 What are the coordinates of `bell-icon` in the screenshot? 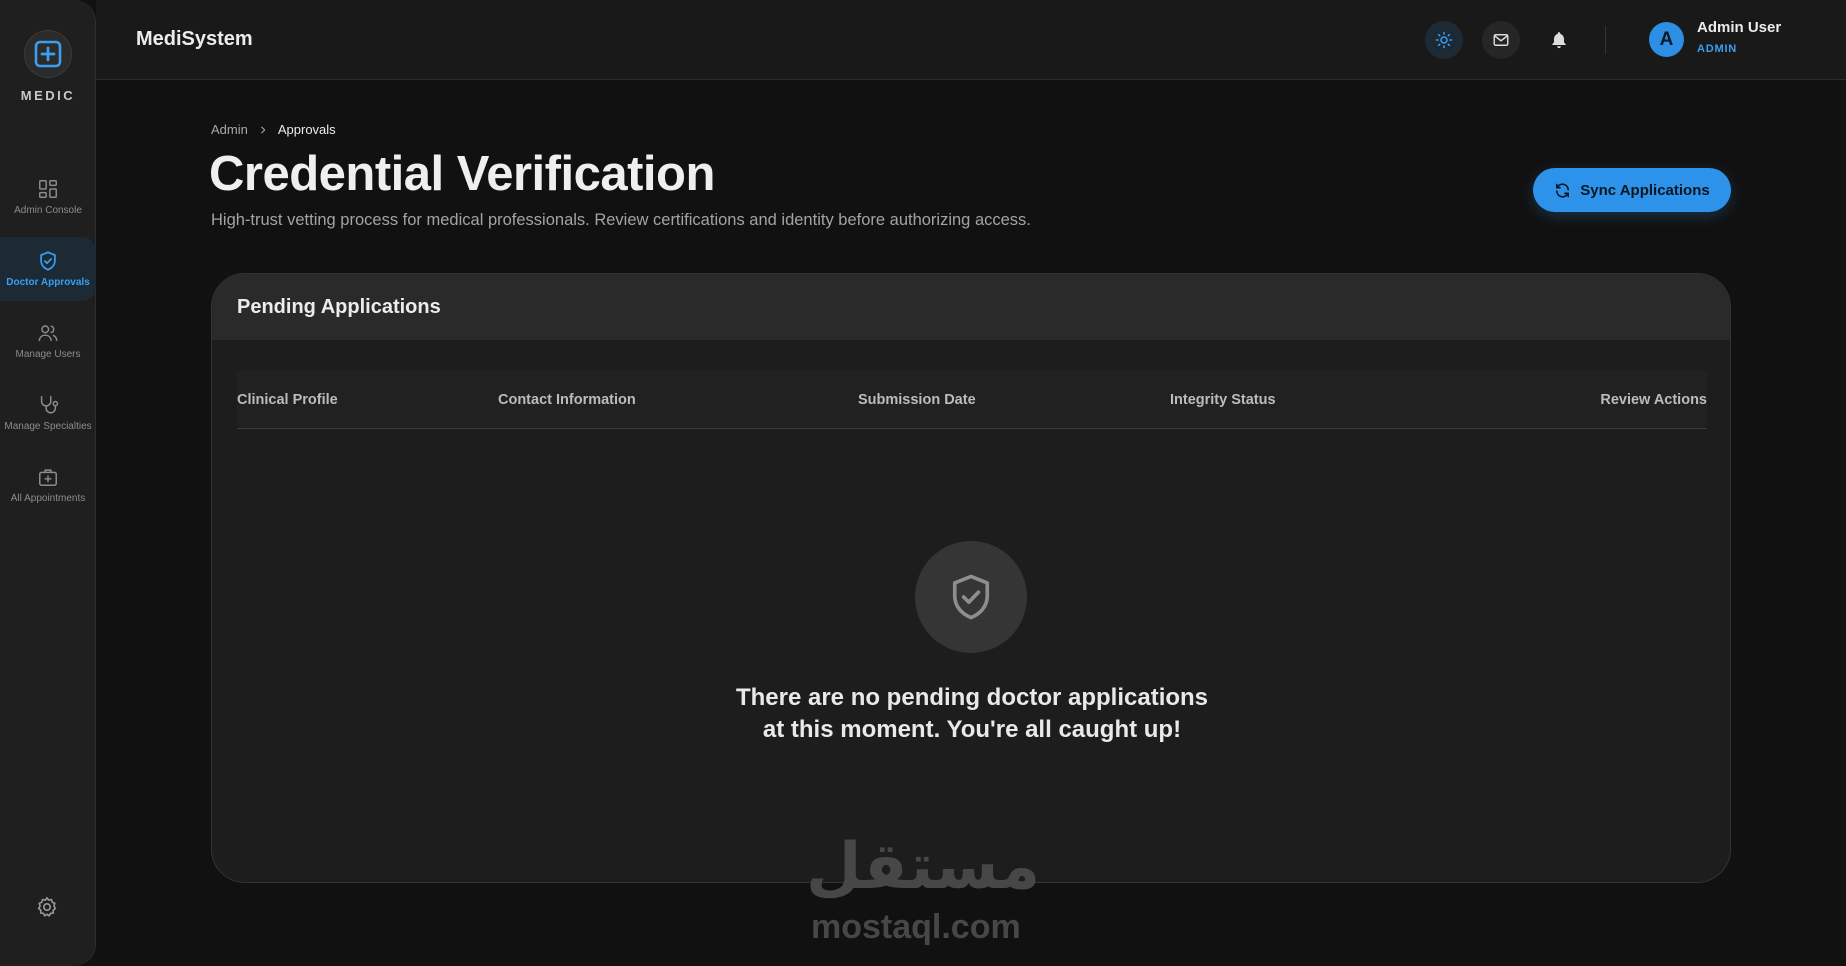 It's located at (1559, 40).